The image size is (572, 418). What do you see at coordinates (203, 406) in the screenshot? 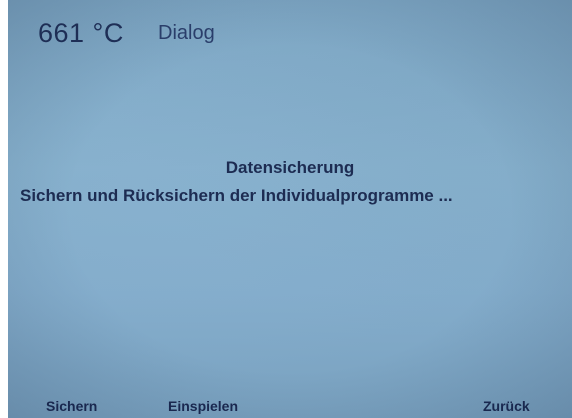
I see `import-softkey: Einspielen` at bounding box center [203, 406].